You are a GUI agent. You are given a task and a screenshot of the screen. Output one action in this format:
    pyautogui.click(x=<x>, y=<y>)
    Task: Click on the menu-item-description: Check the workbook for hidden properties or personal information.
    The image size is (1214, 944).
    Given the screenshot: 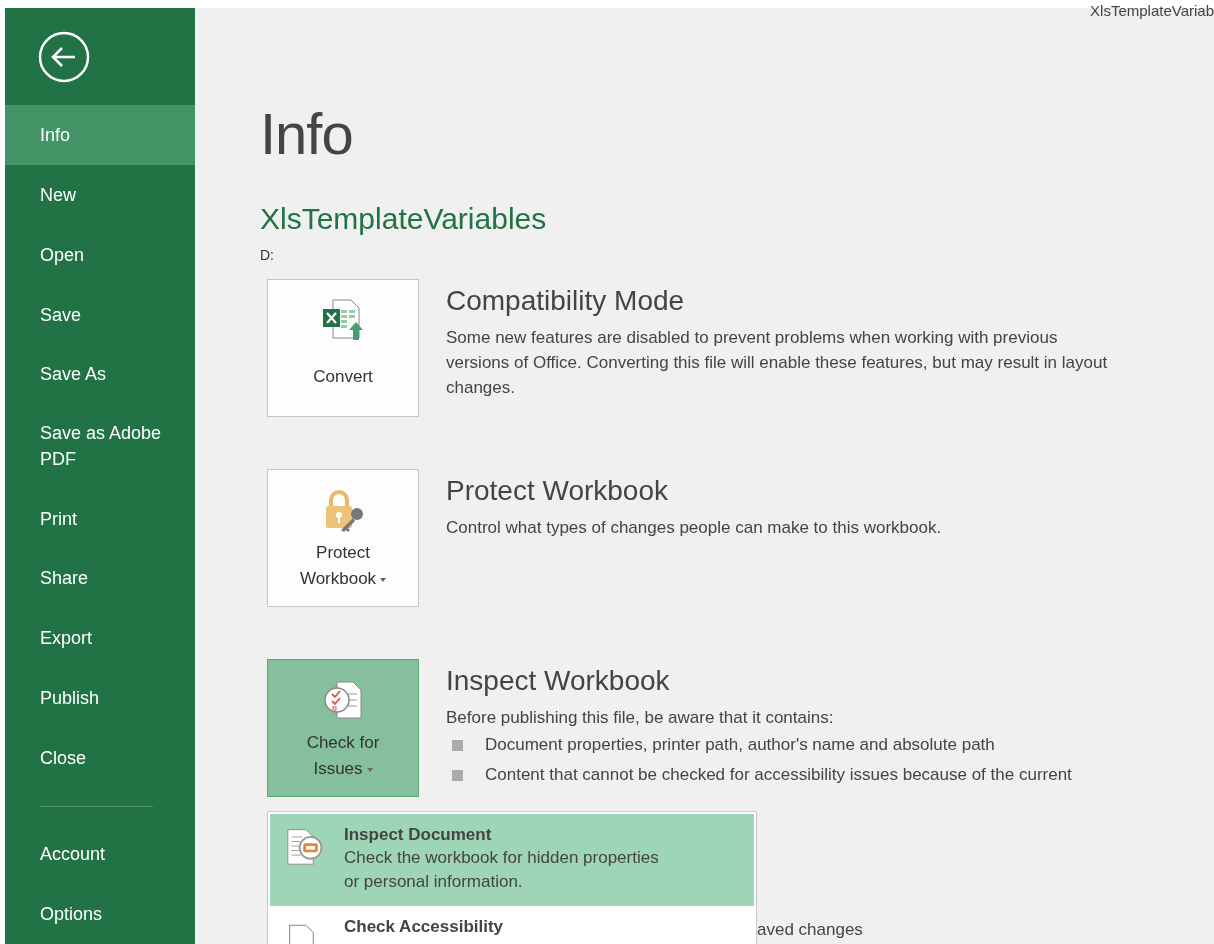 What is the action you would take?
    pyautogui.click(x=501, y=870)
    